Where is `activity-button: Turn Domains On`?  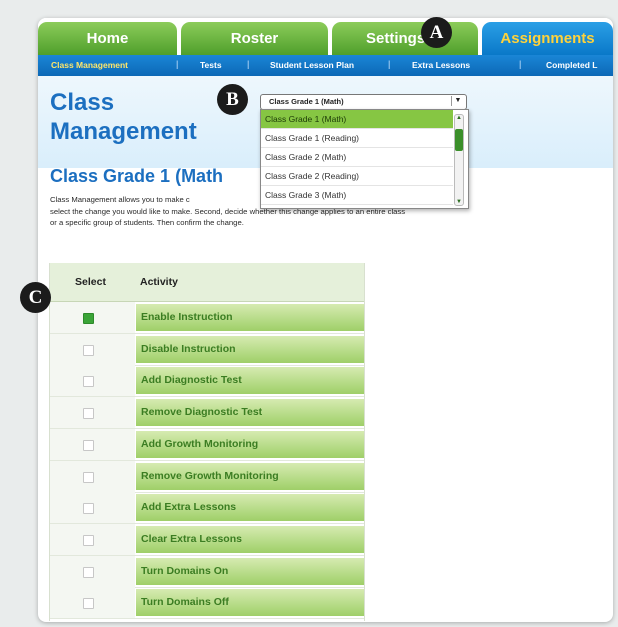 activity-button: Turn Domains On is located at coordinates (250, 571).